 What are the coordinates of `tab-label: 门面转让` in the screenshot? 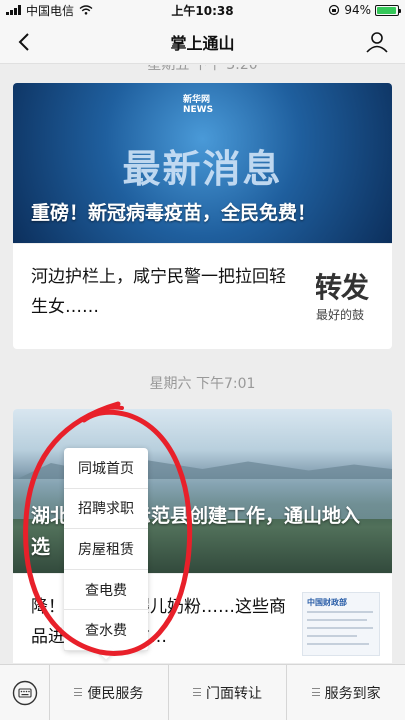 It's located at (234, 693).